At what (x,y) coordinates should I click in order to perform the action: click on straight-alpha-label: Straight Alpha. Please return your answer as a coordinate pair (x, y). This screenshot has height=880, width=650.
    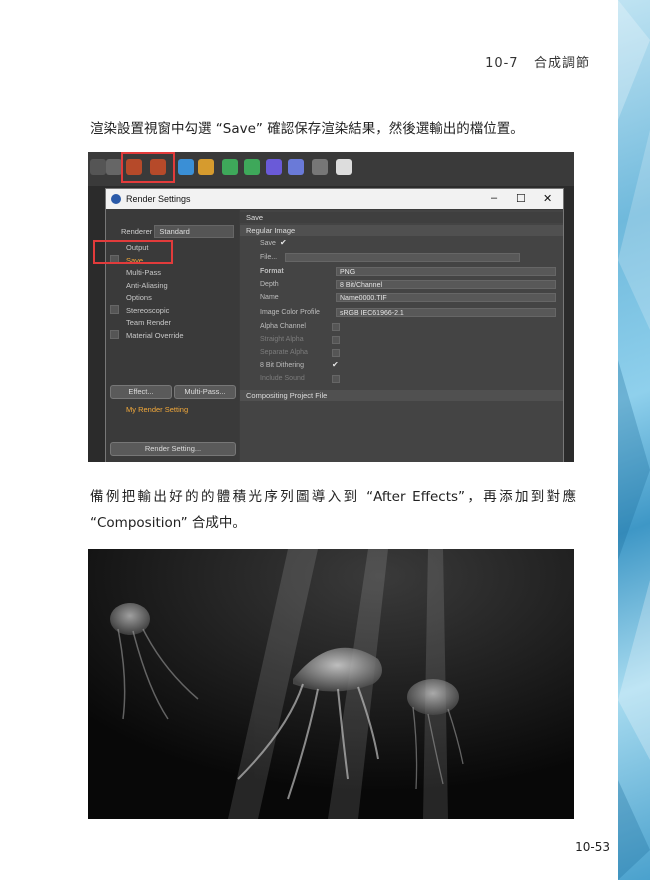
    Looking at the image, I should click on (282, 339).